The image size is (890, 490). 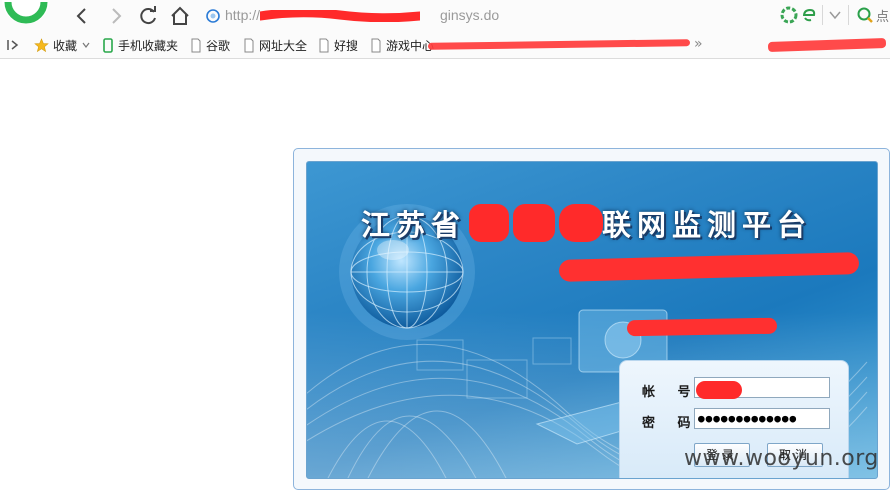 I want to click on browser-toolbar: http:// ginsys.do 点, so click(x=445, y=16).